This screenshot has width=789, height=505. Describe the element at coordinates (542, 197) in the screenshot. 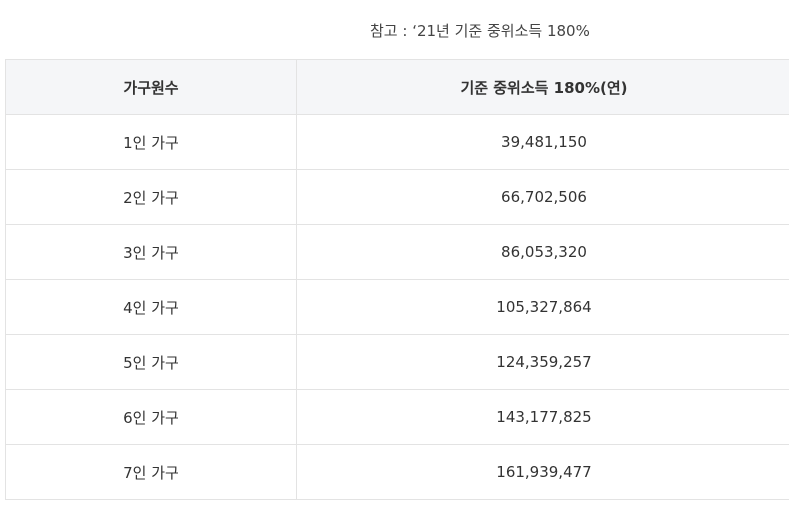

I see `income-cell: 66,702,506` at that location.